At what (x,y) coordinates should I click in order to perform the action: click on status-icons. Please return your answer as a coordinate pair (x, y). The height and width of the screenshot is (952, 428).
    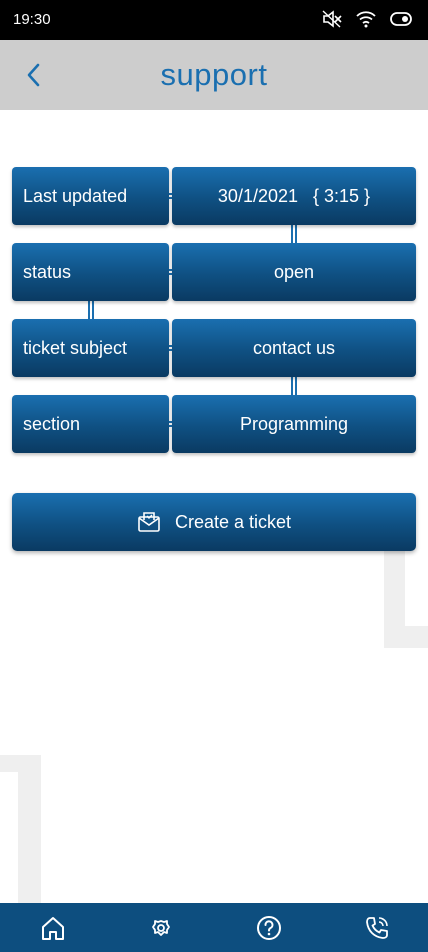
    Looking at the image, I should click on (367, 19).